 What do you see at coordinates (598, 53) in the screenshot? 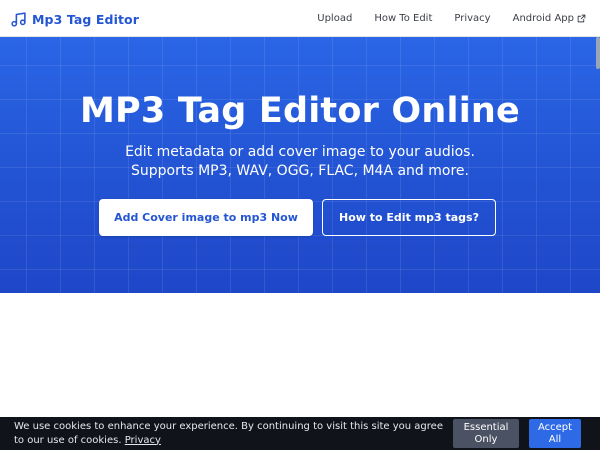
I see `scrollbar-thumb` at bounding box center [598, 53].